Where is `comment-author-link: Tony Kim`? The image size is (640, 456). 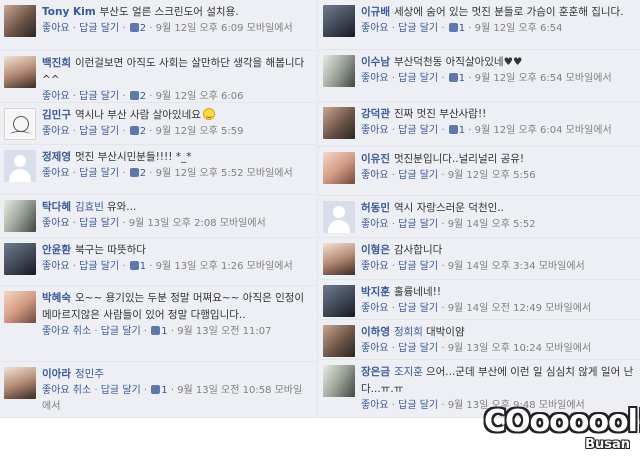 comment-author-link: Tony Kim is located at coordinates (69, 12).